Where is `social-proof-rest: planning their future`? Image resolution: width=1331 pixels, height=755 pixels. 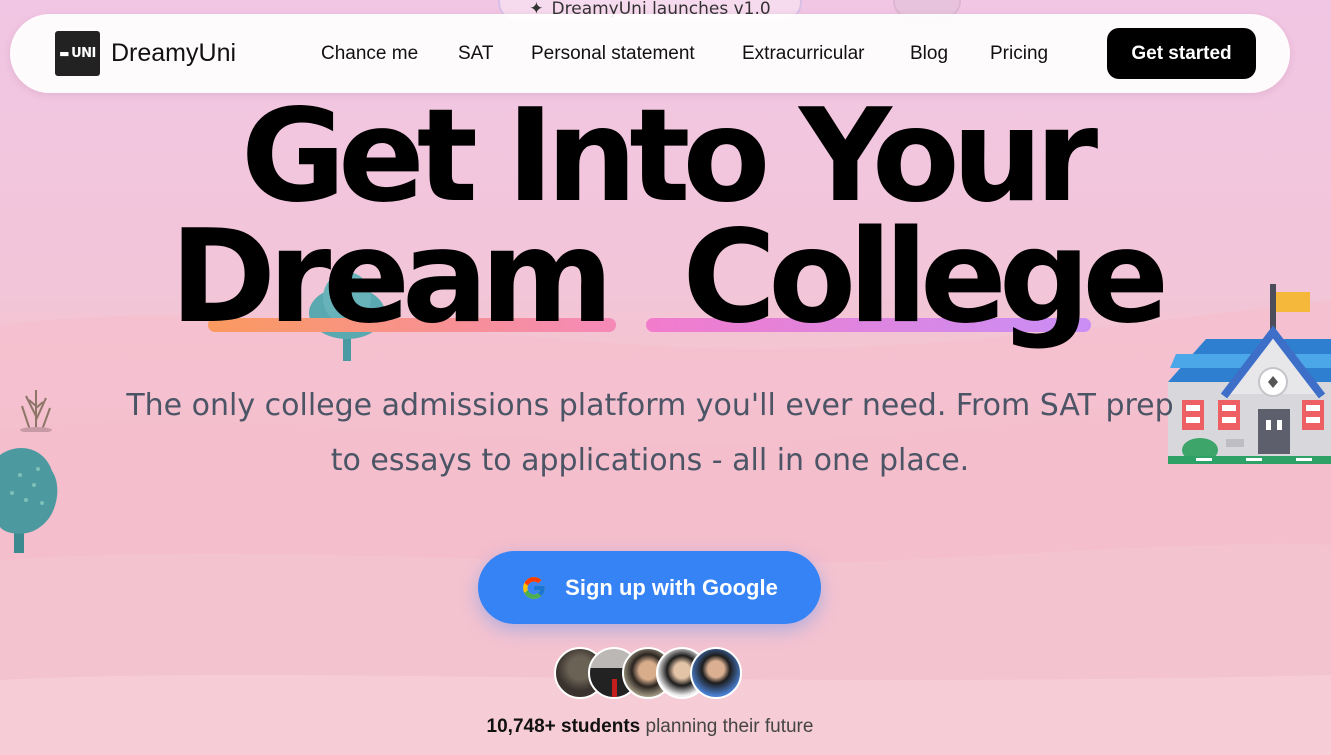 social-proof-rest: planning their future is located at coordinates (727, 726).